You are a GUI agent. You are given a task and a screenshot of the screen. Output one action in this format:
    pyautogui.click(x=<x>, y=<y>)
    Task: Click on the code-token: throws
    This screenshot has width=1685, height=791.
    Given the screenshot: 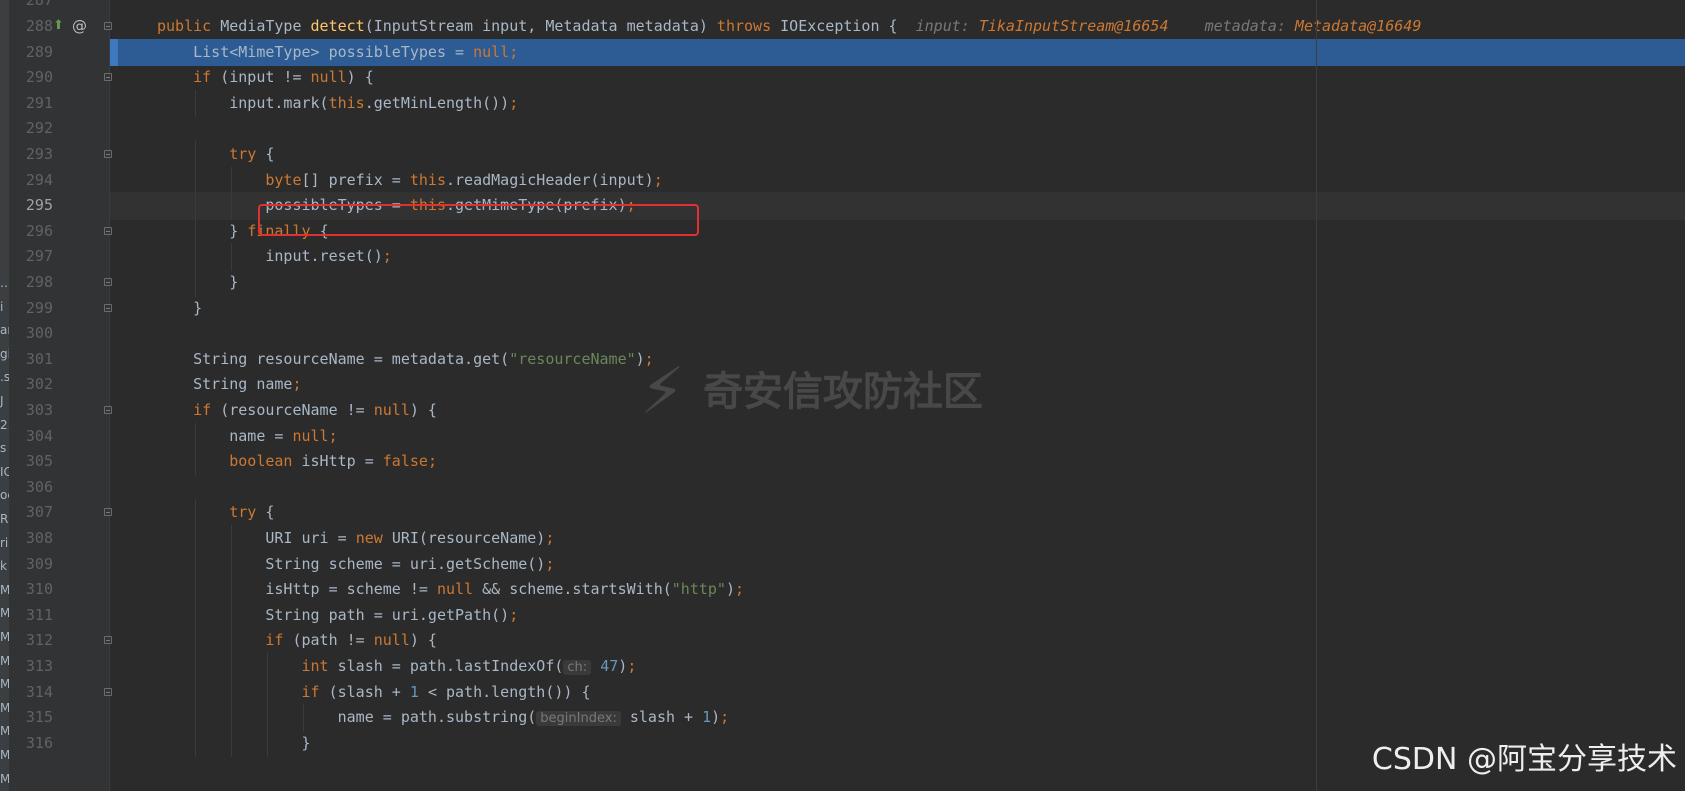 What is the action you would take?
    pyautogui.click(x=748, y=26)
    